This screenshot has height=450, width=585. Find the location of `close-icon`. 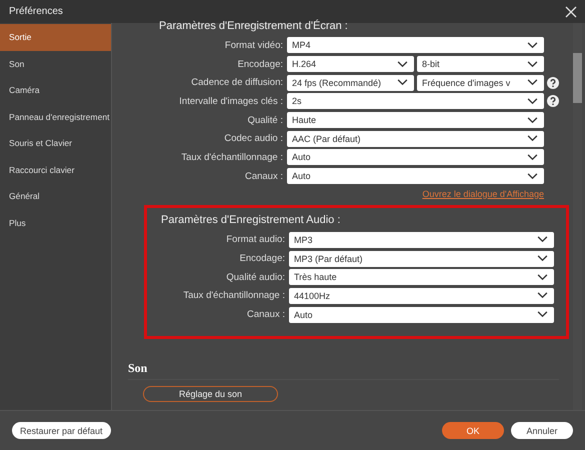

close-icon is located at coordinates (571, 12).